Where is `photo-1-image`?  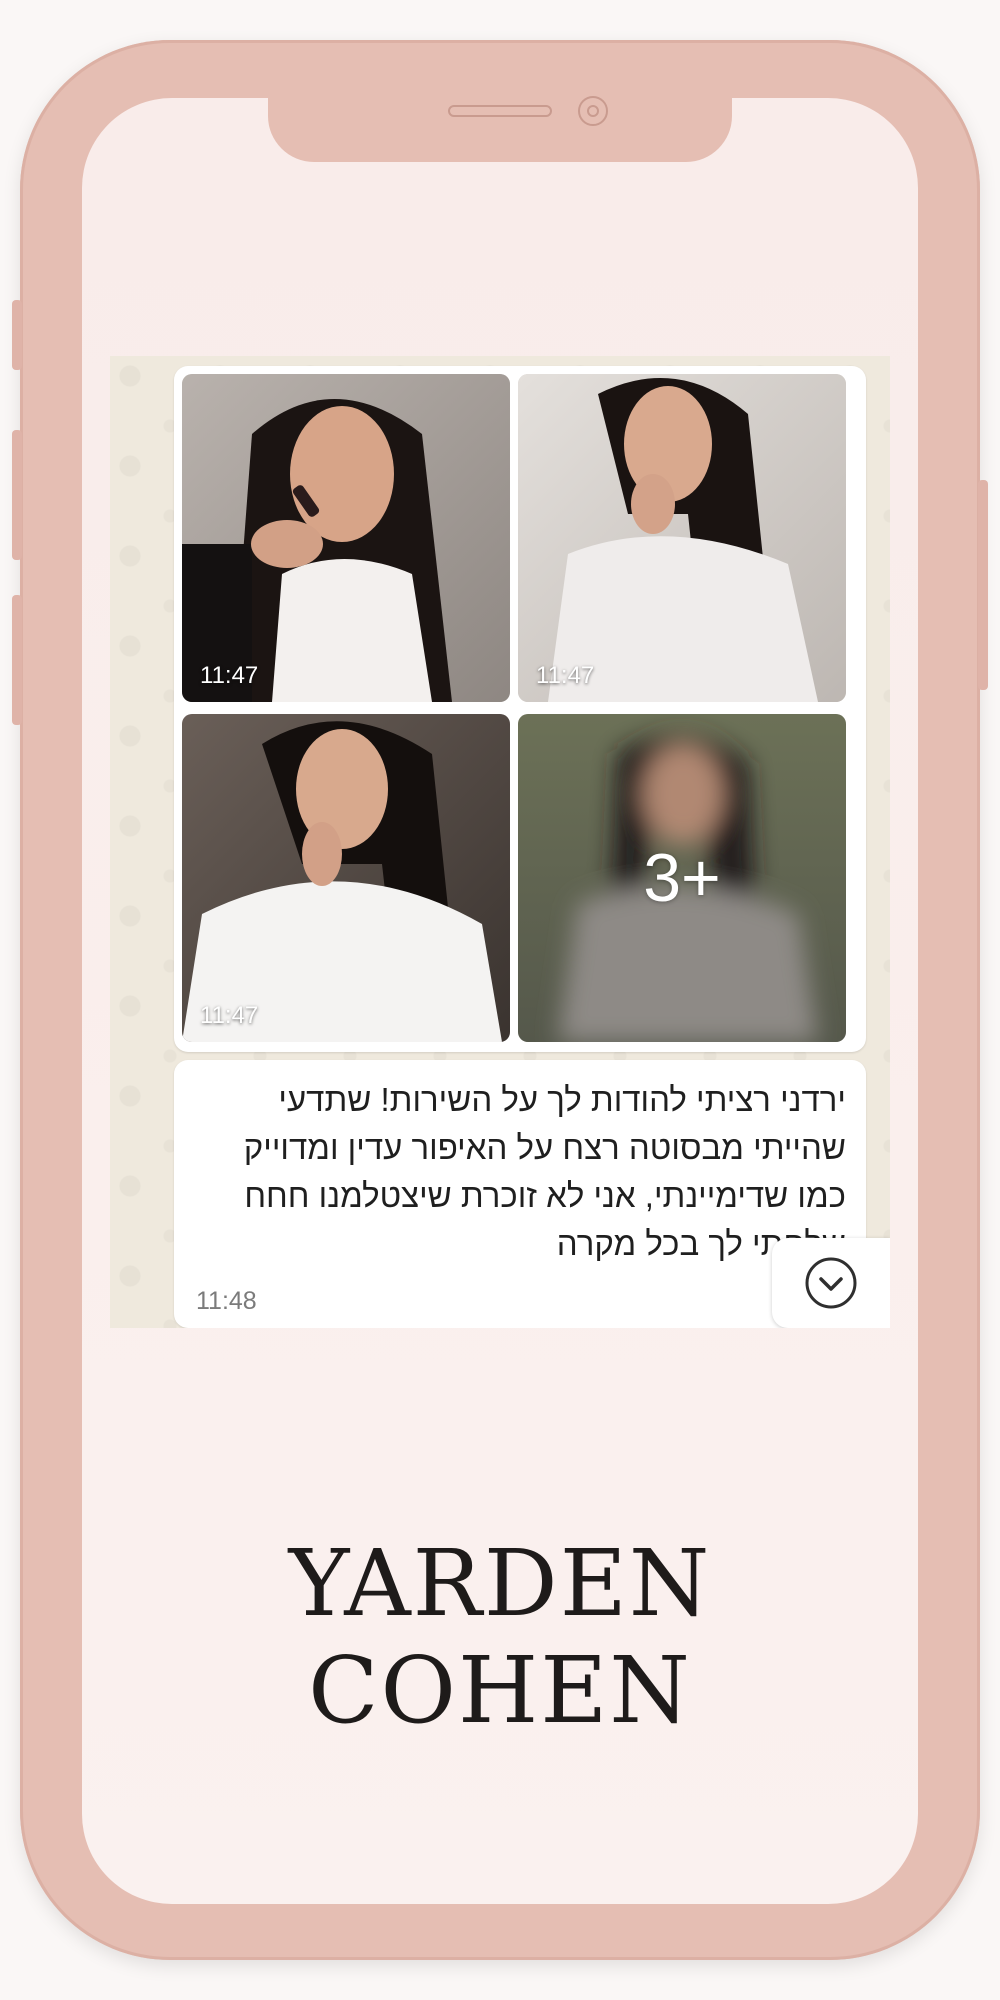
photo-1-image is located at coordinates (346, 538).